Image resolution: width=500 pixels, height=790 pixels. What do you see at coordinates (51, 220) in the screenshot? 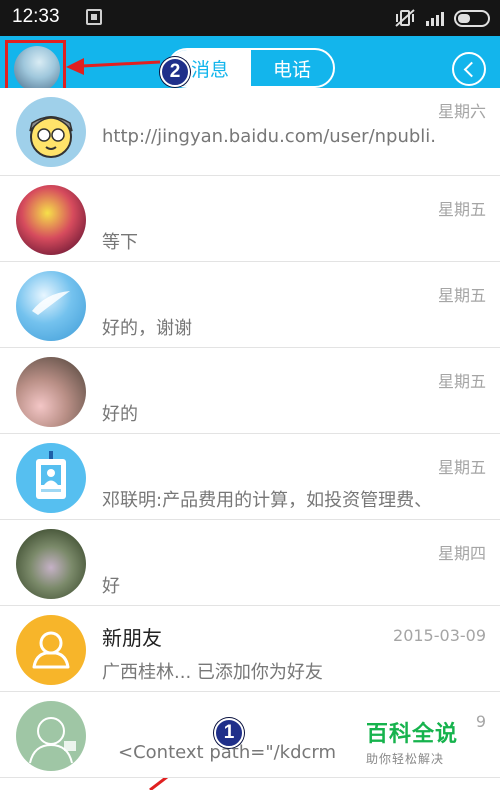
I see `gift-photo-avatar` at bounding box center [51, 220].